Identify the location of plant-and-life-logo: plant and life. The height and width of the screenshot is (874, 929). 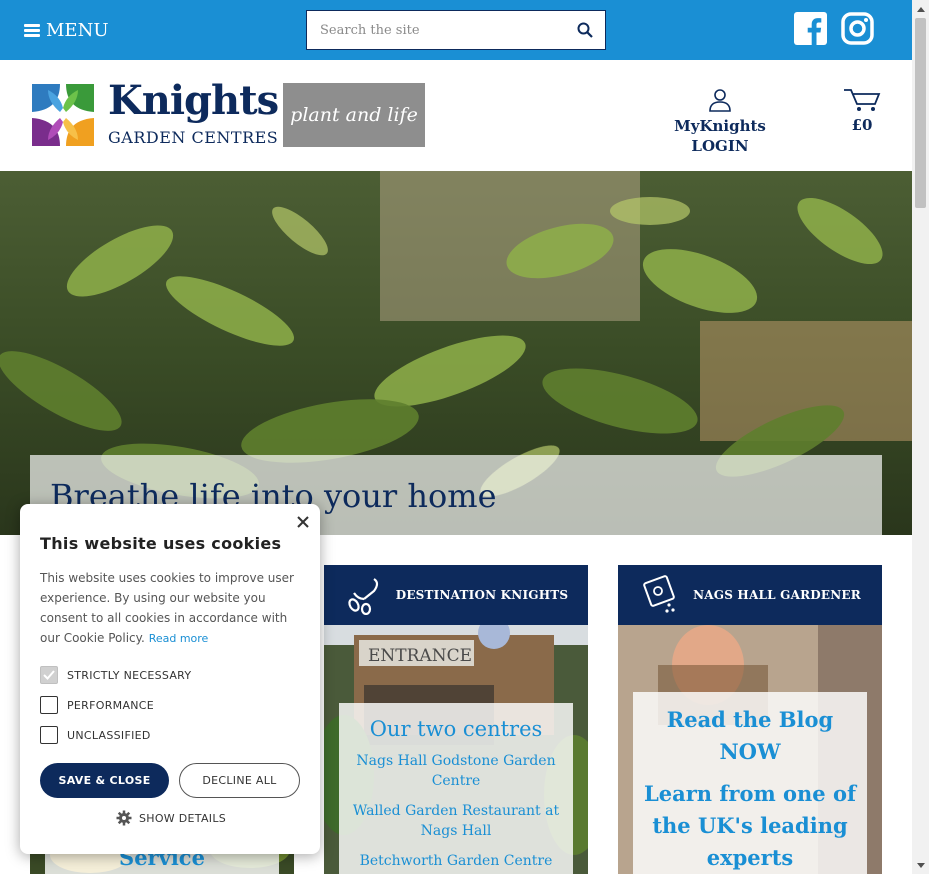
(354, 115).